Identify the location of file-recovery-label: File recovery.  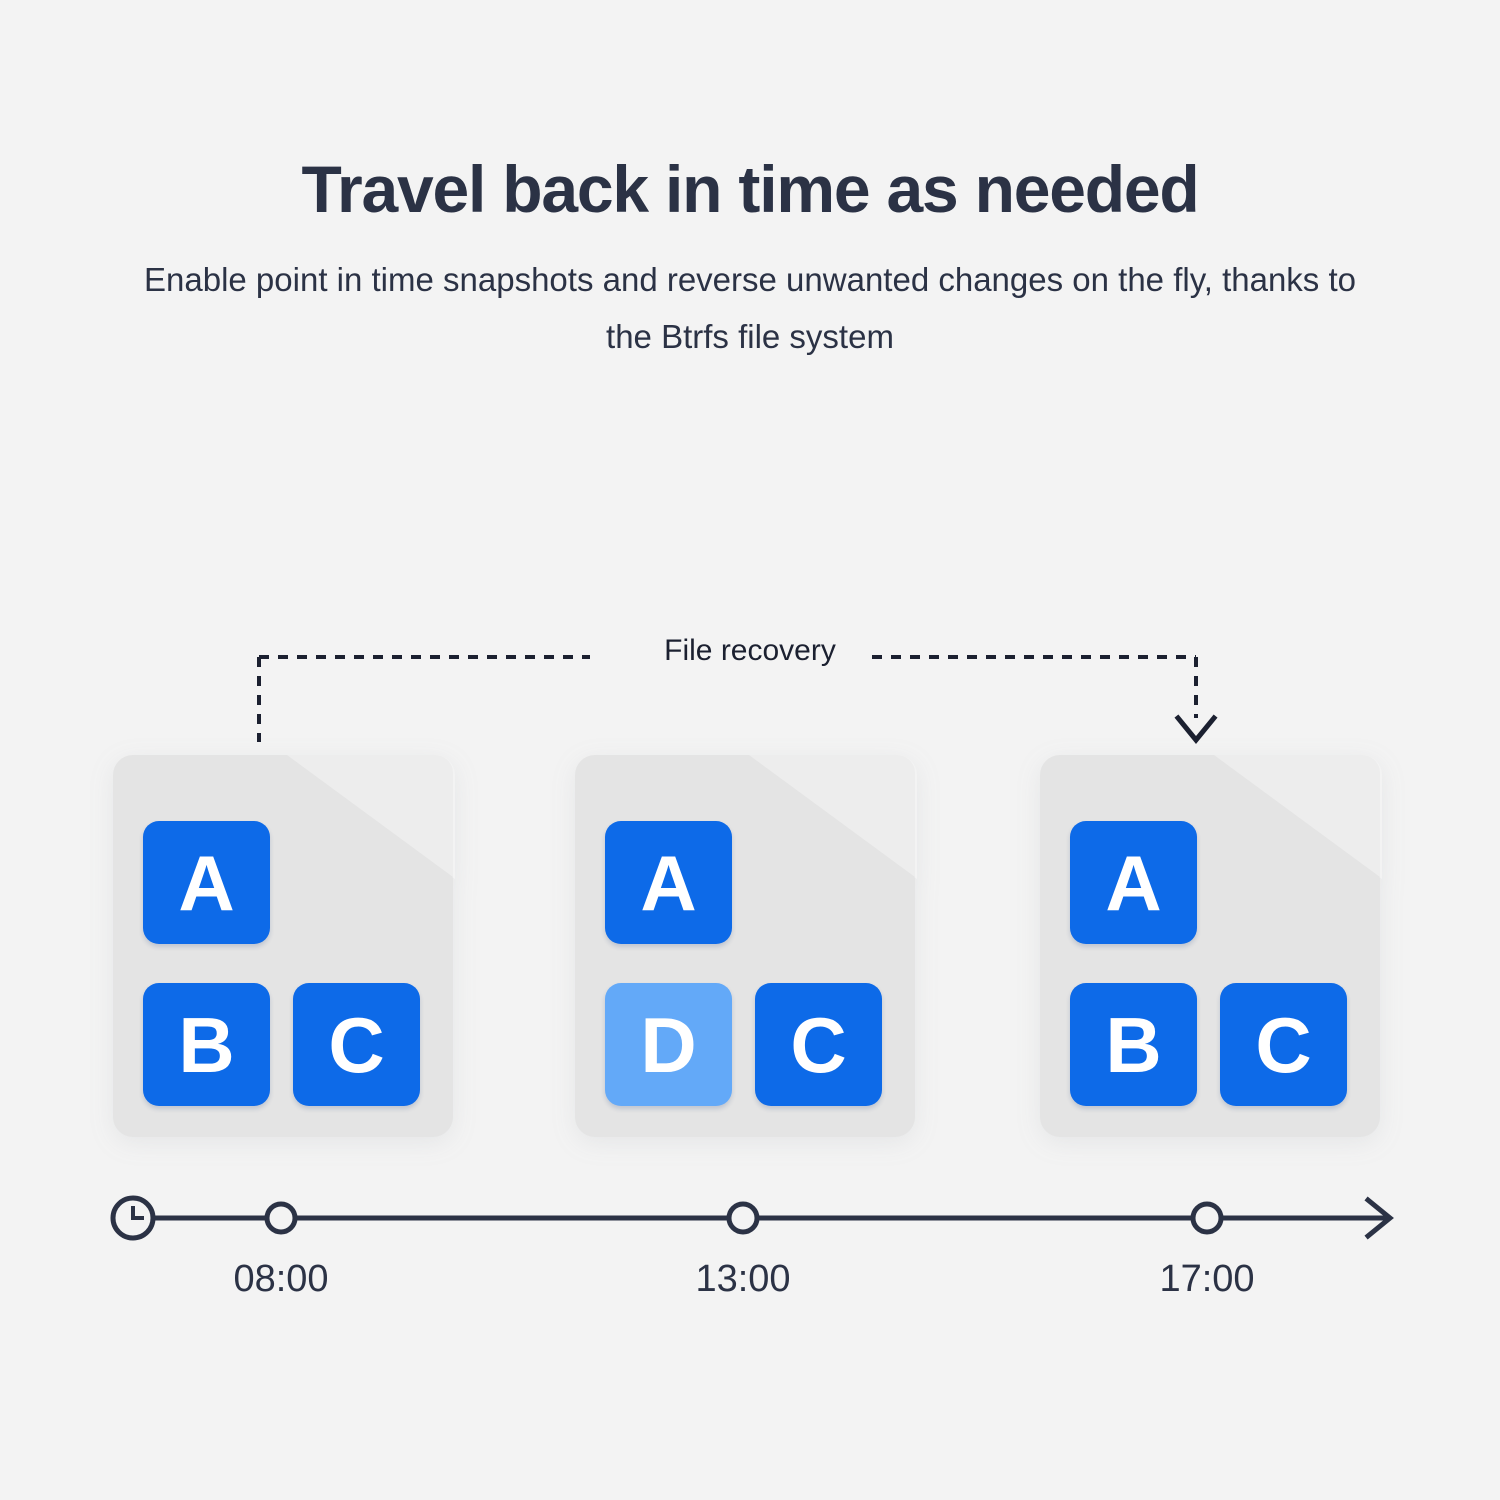
(750, 650).